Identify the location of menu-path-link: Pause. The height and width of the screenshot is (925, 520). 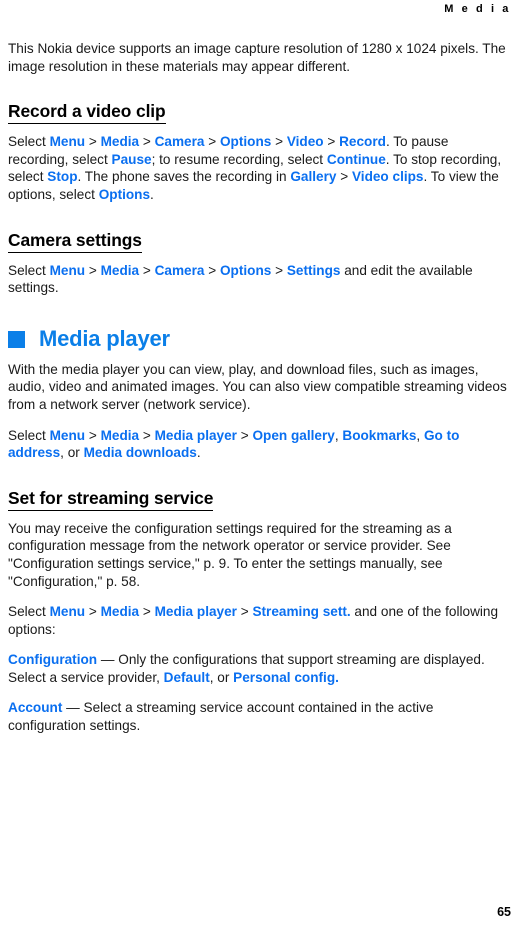
(131, 159).